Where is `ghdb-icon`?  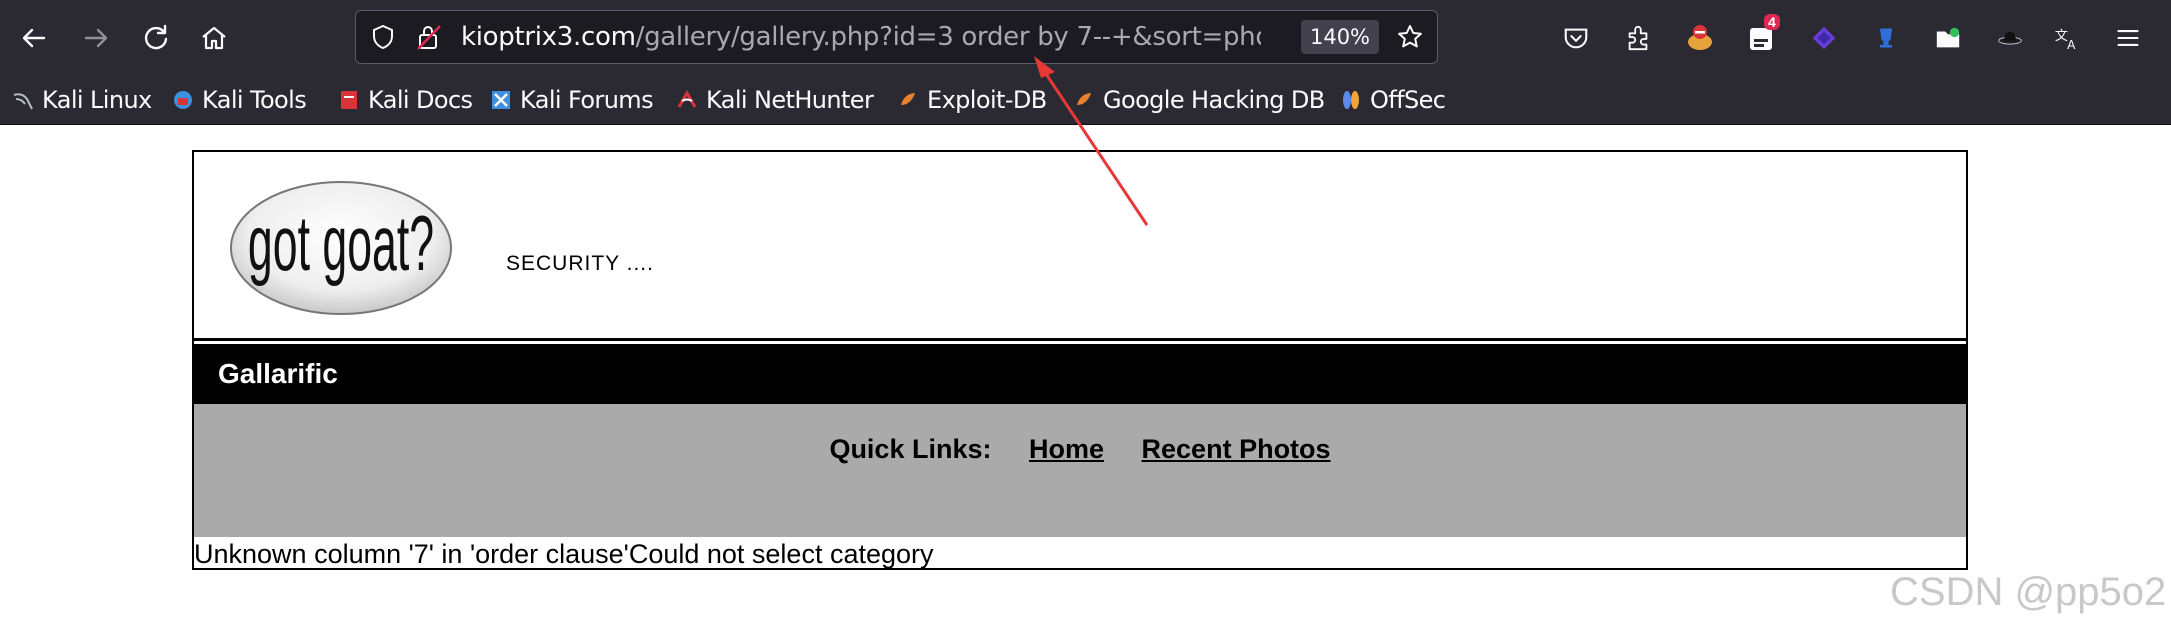
ghdb-icon is located at coordinates (1084, 100).